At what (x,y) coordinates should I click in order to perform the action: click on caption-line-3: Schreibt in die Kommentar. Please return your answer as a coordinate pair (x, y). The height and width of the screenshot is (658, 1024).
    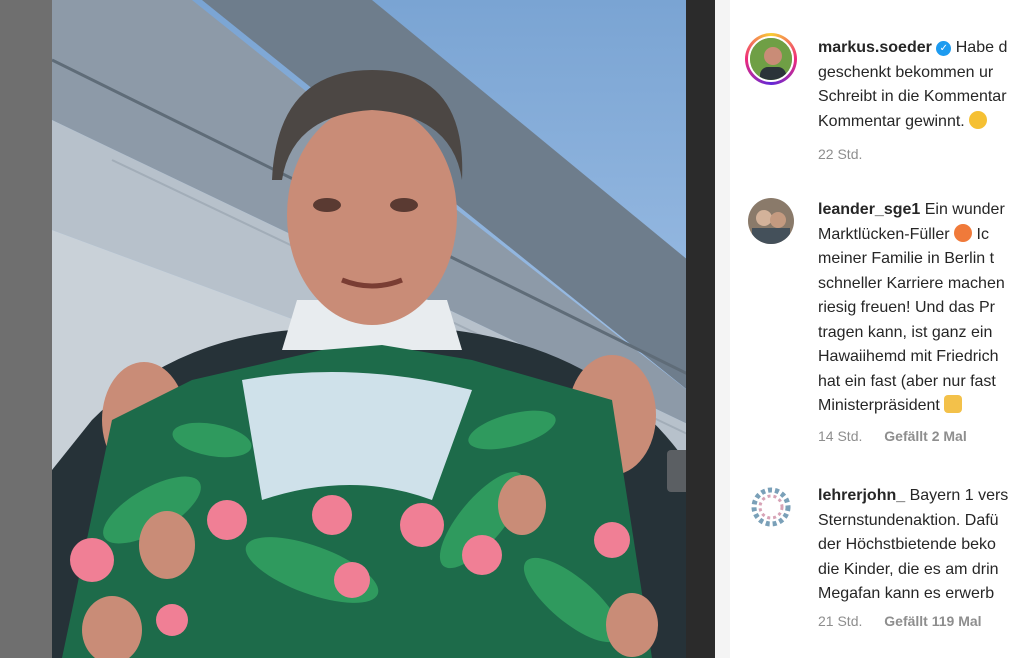
    Looking at the image, I should click on (912, 96).